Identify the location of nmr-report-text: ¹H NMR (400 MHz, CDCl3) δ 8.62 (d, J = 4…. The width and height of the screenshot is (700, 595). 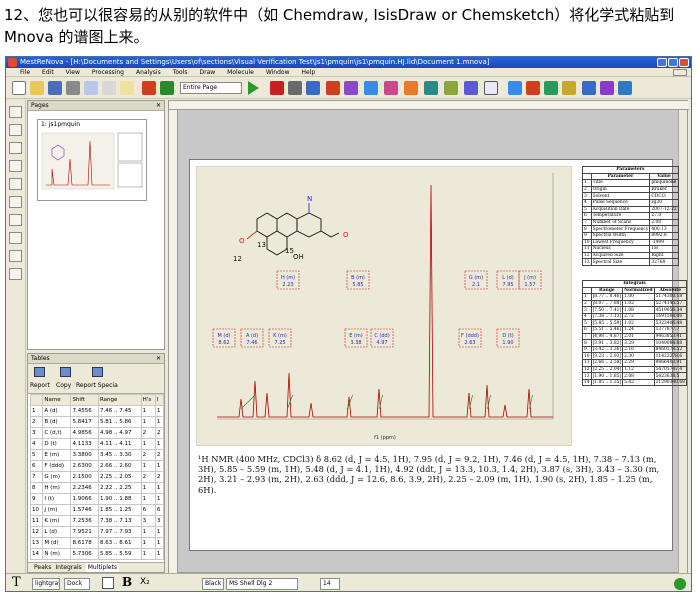
(433, 474).